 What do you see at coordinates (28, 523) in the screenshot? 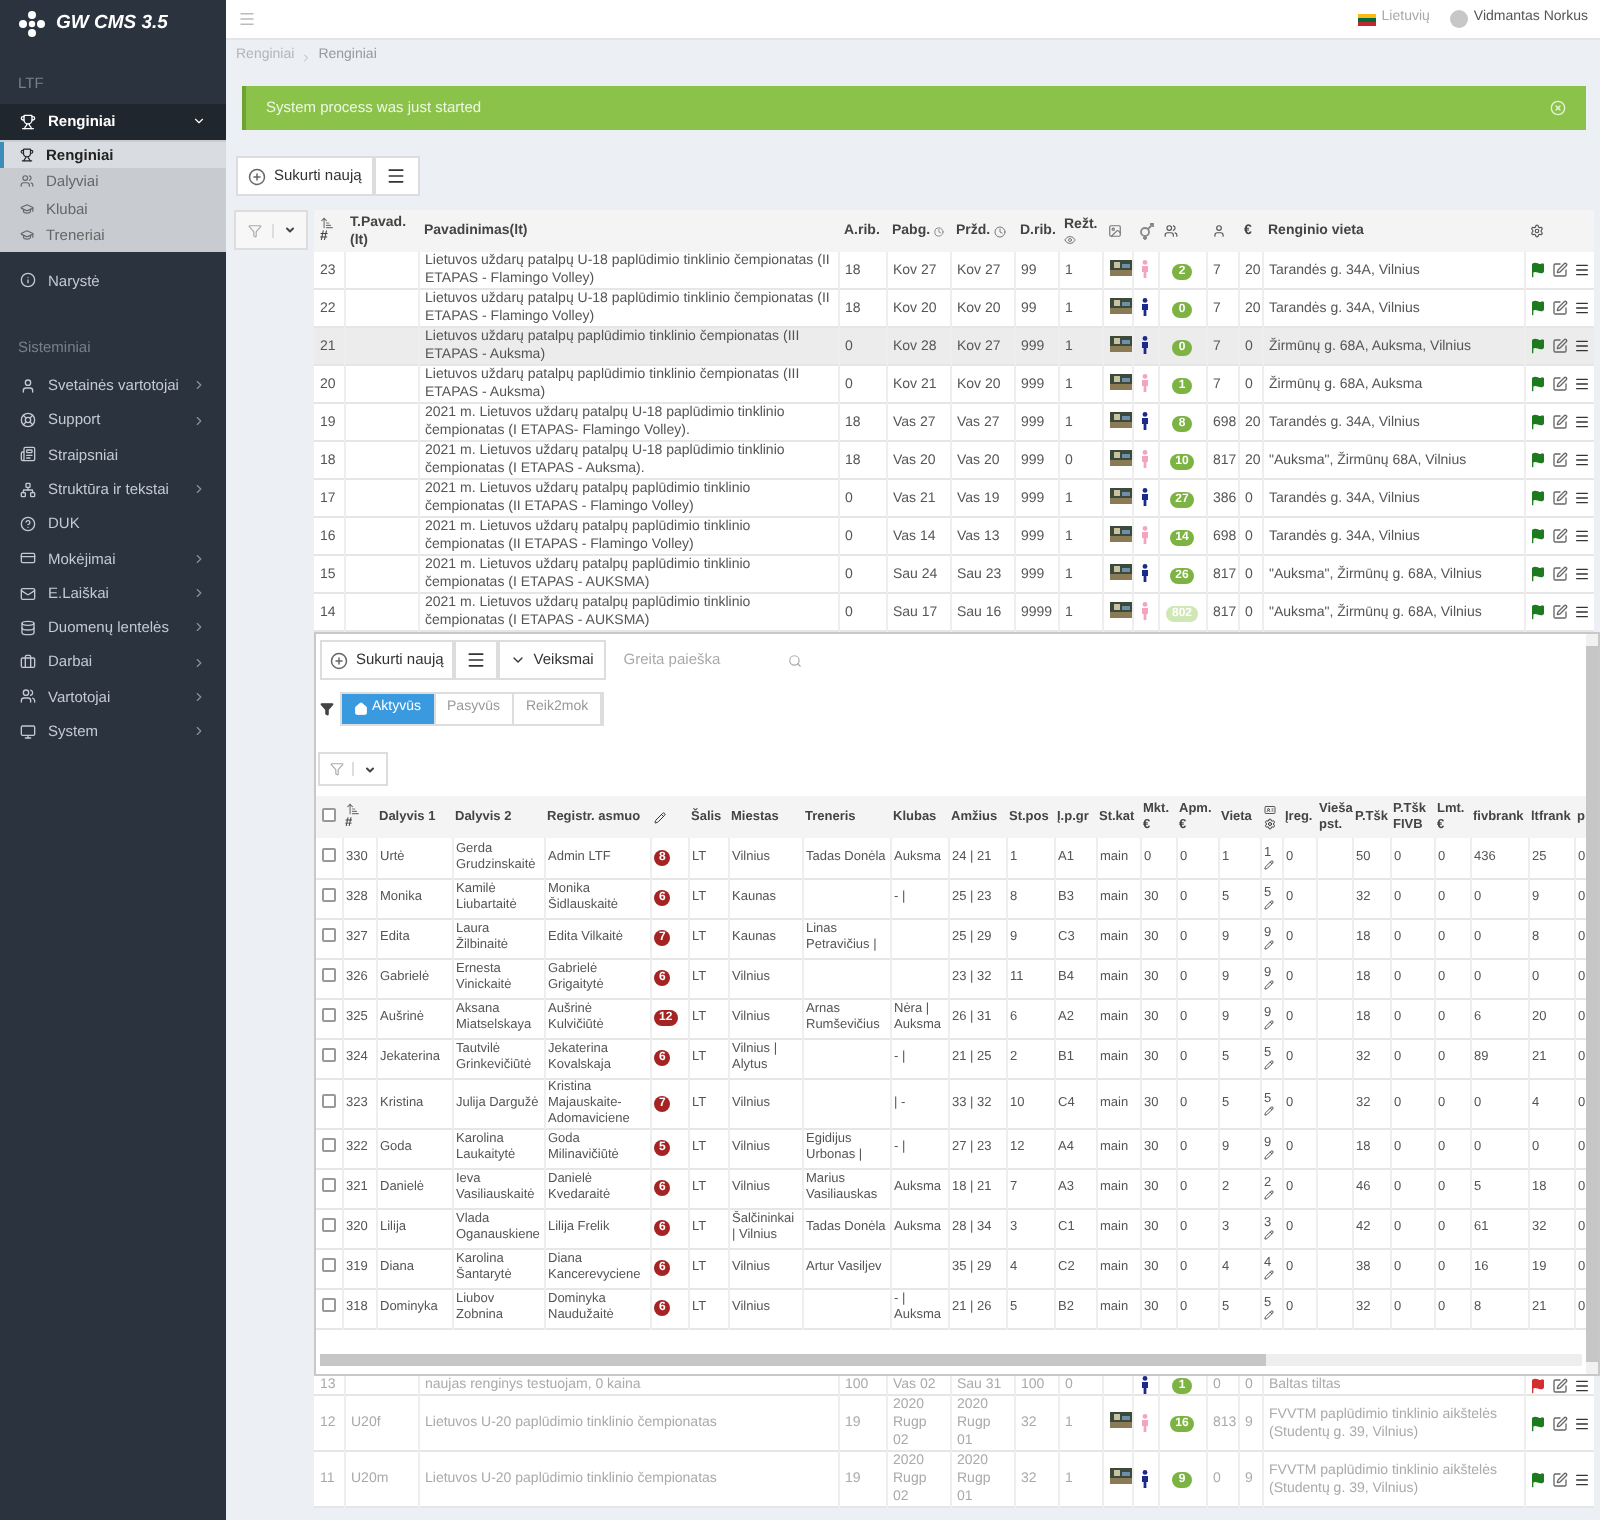
I see `help-icon` at bounding box center [28, 523].